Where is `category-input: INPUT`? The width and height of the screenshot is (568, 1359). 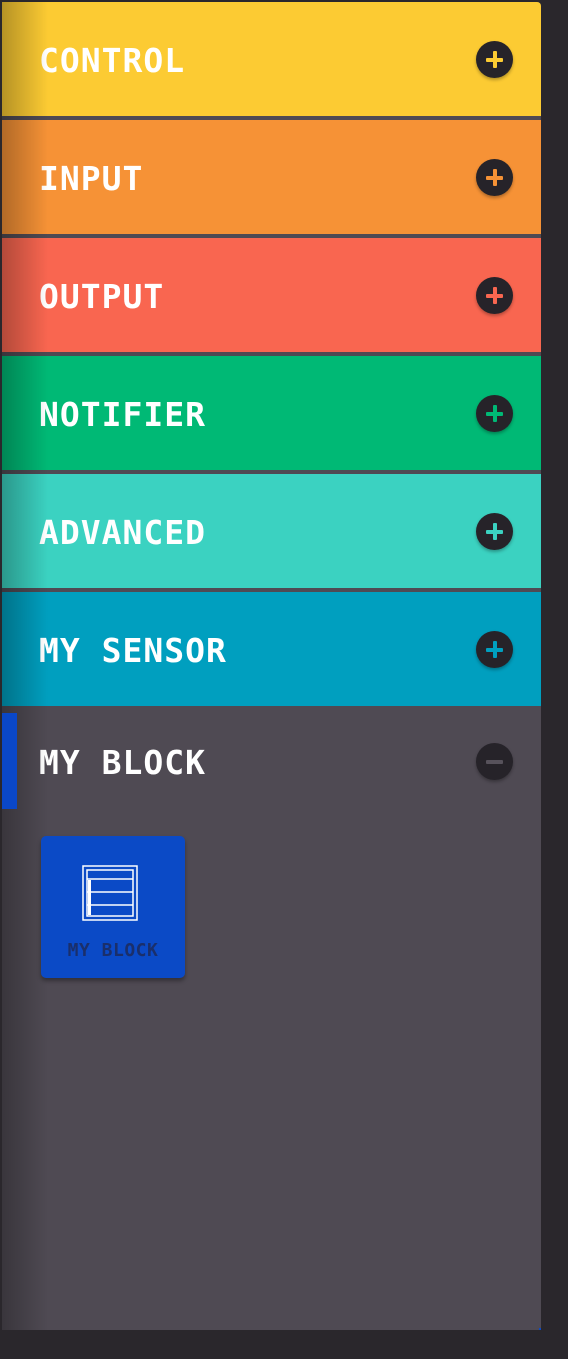 category-input: INPUT is located at coordinates (271, 177).